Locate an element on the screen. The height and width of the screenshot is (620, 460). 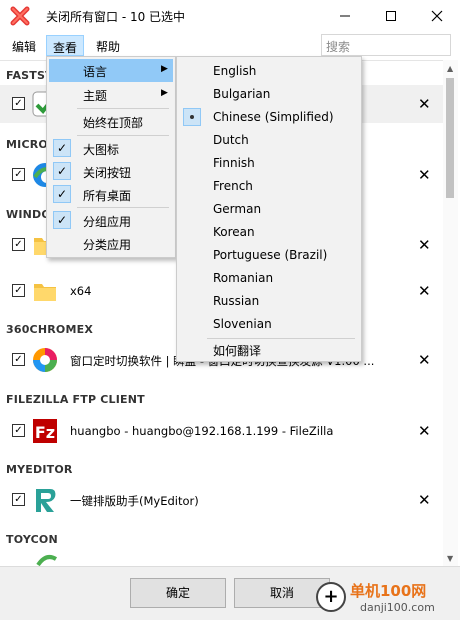
language-item: Slovenian is located at coordinates (269, 324).